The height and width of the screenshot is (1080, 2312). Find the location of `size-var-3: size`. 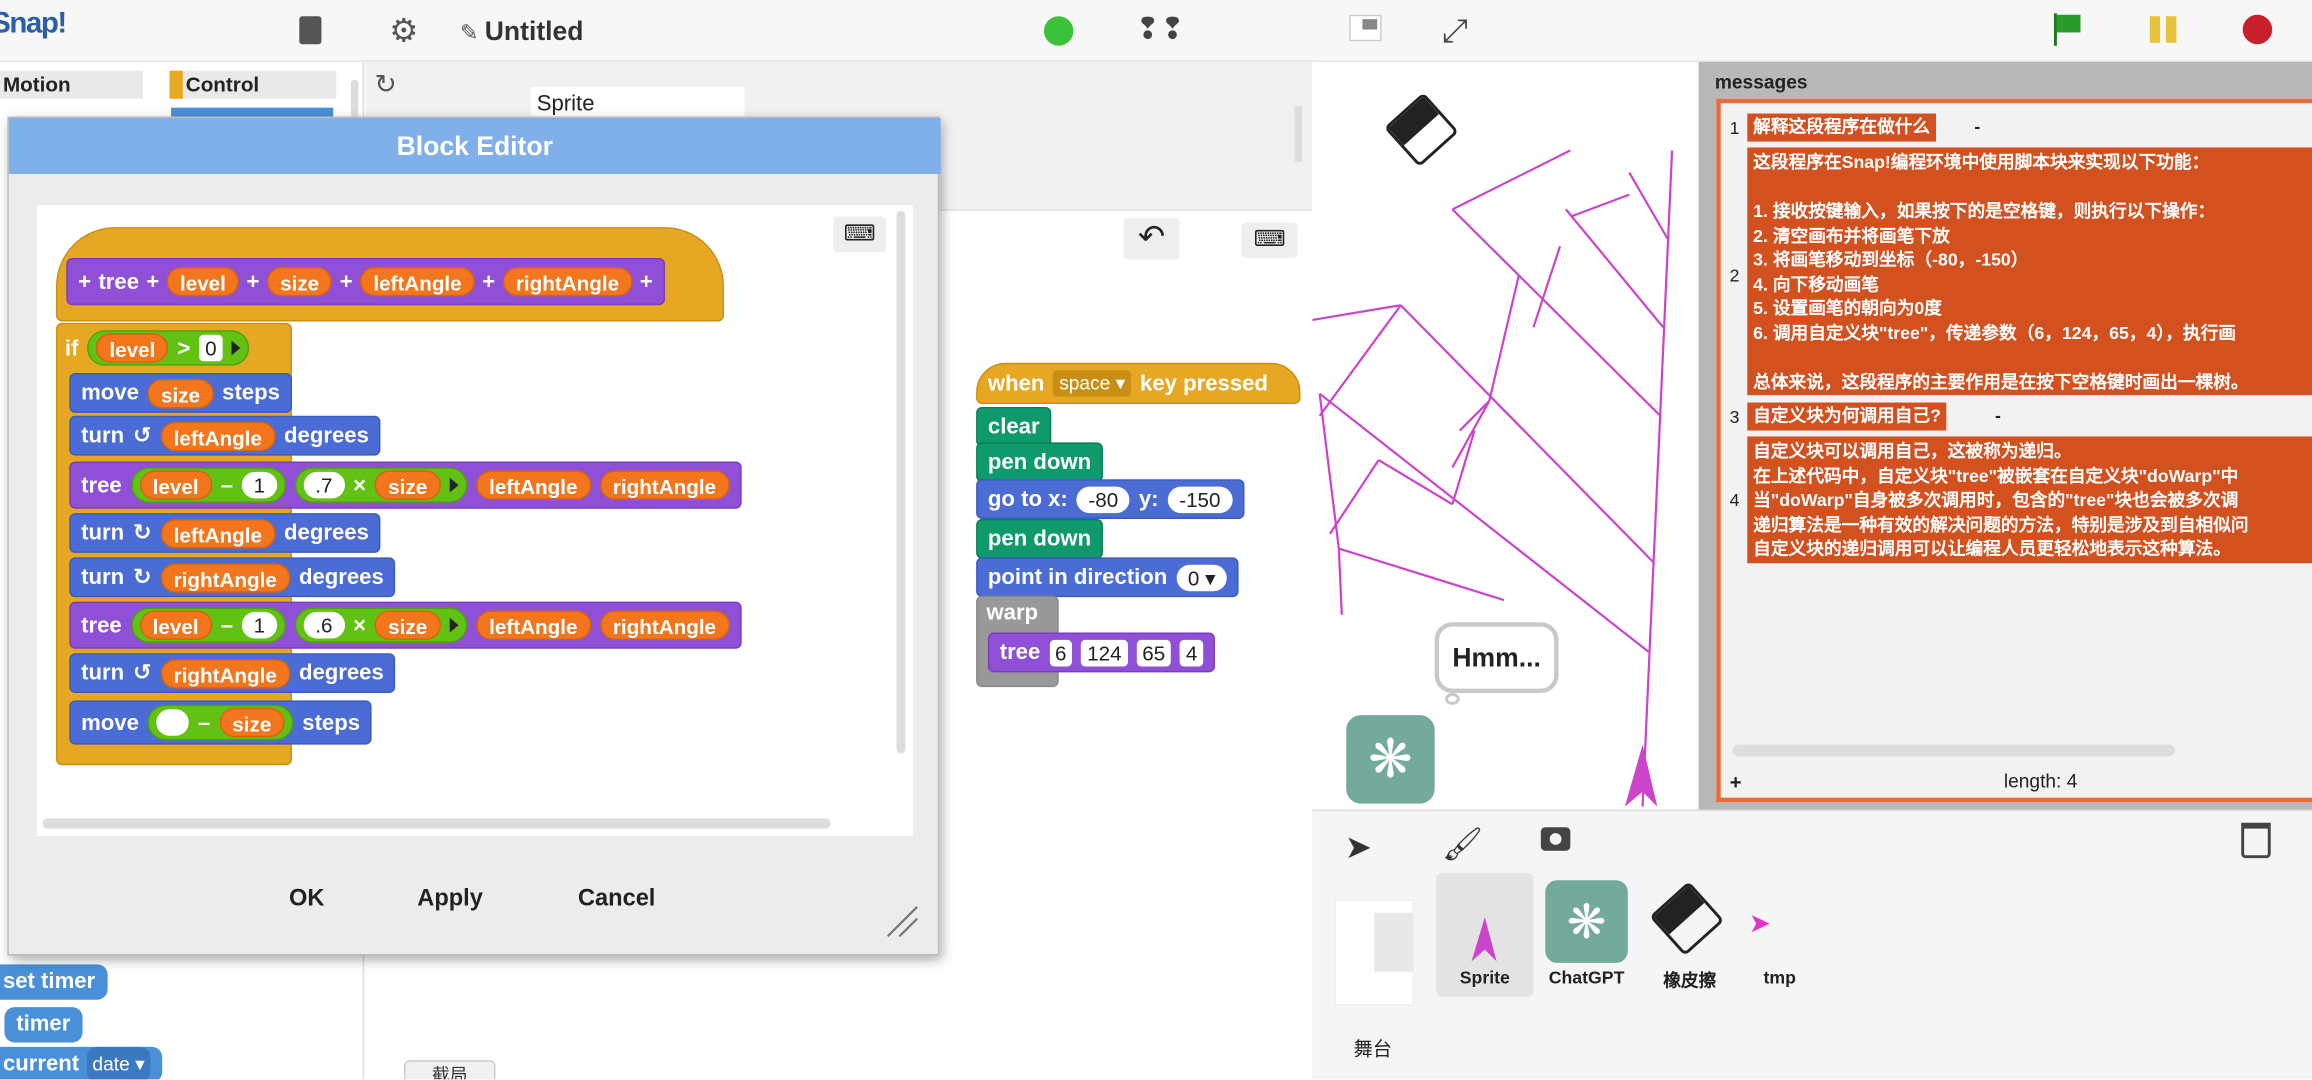

size-var-3: size is located at coordinates (252, 722).